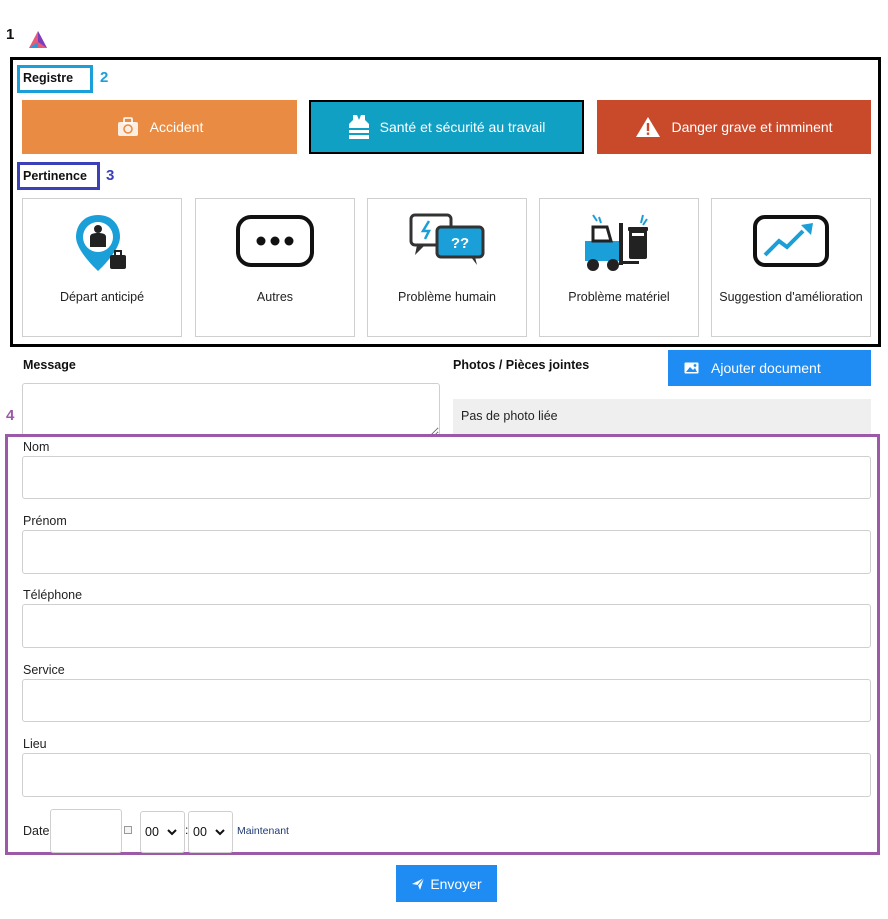  Describe the element at coordinates (45, 521) in the screenshot. I see `prenom-label: Prénom` at that location.